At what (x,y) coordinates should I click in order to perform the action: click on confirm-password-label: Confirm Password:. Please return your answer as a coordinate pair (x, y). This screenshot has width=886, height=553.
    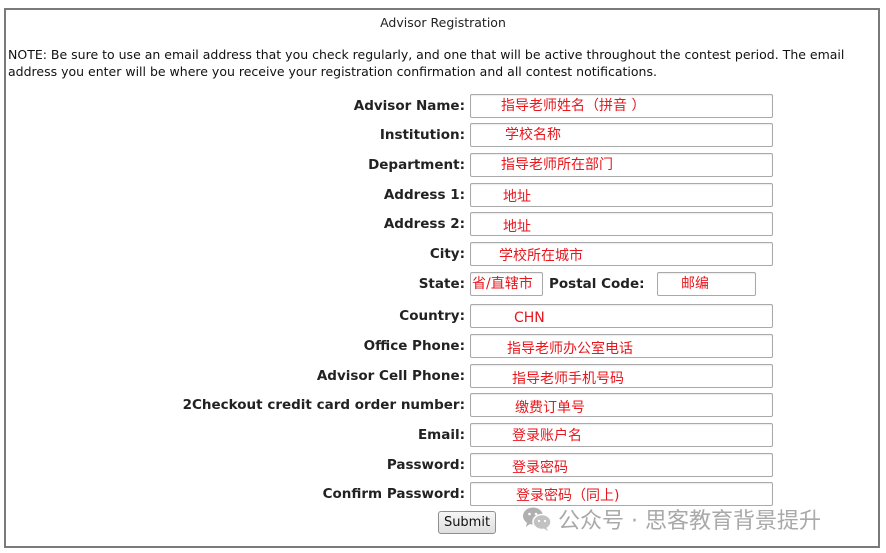
    Looking at the image, I should click on (393, 494).